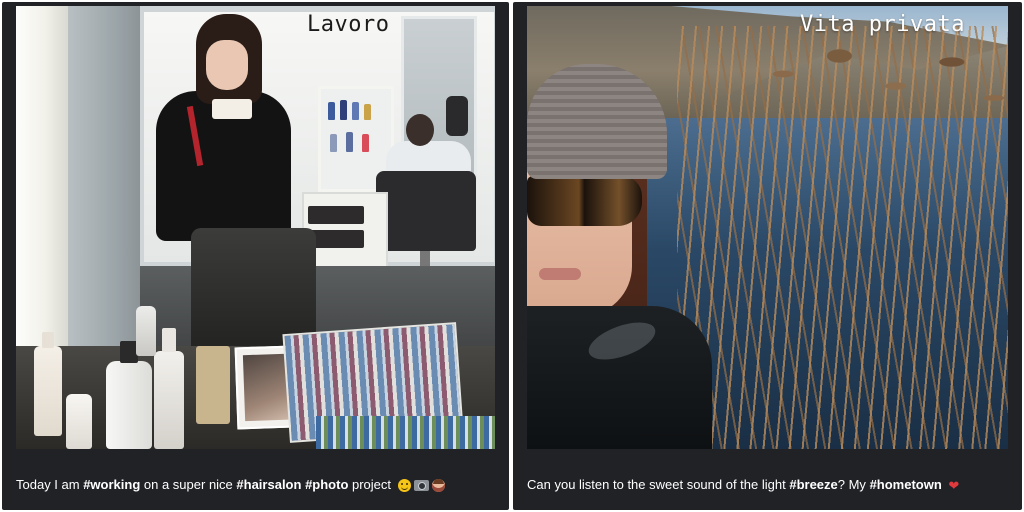  Describe the element at coordinates (457, 116) in the screenshot. I see `stylist-figure` at that location.